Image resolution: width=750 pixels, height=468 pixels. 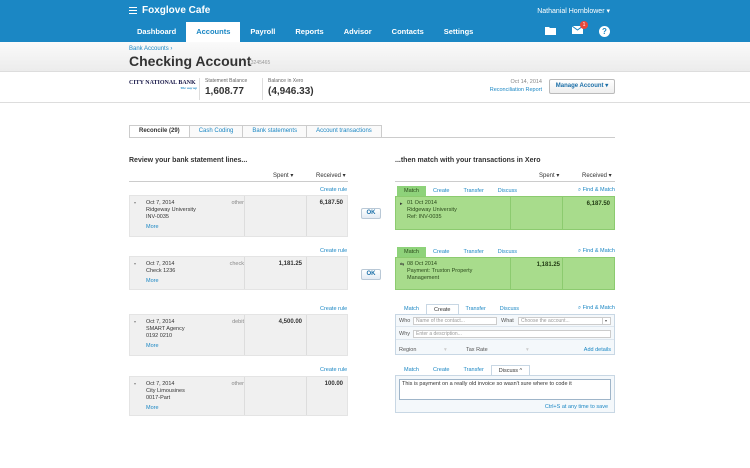 I want to click on match-tabs: Match Create Transfer Discuss, so click(x=460, y=191).